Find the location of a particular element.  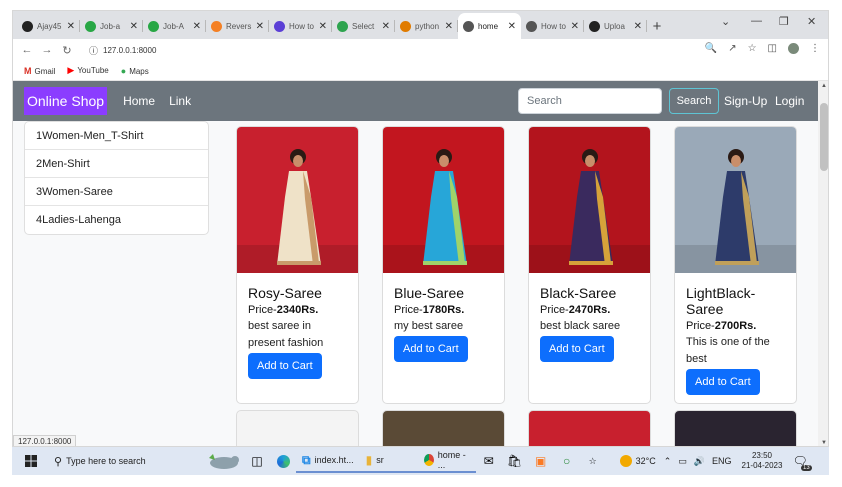

category-item: 2Men-Shirt is located at coordinates (116, 164).